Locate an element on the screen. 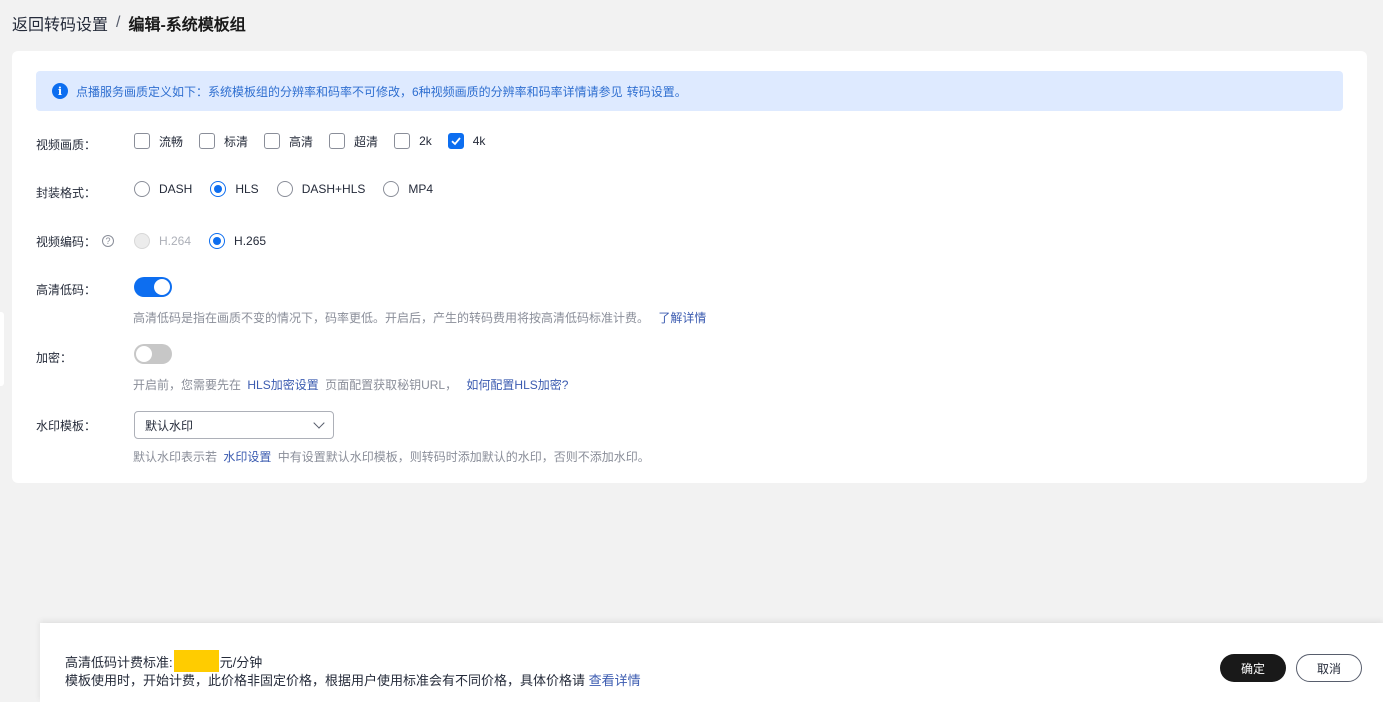  quality-option-2k: 2k is located at coordinates (413, 141).